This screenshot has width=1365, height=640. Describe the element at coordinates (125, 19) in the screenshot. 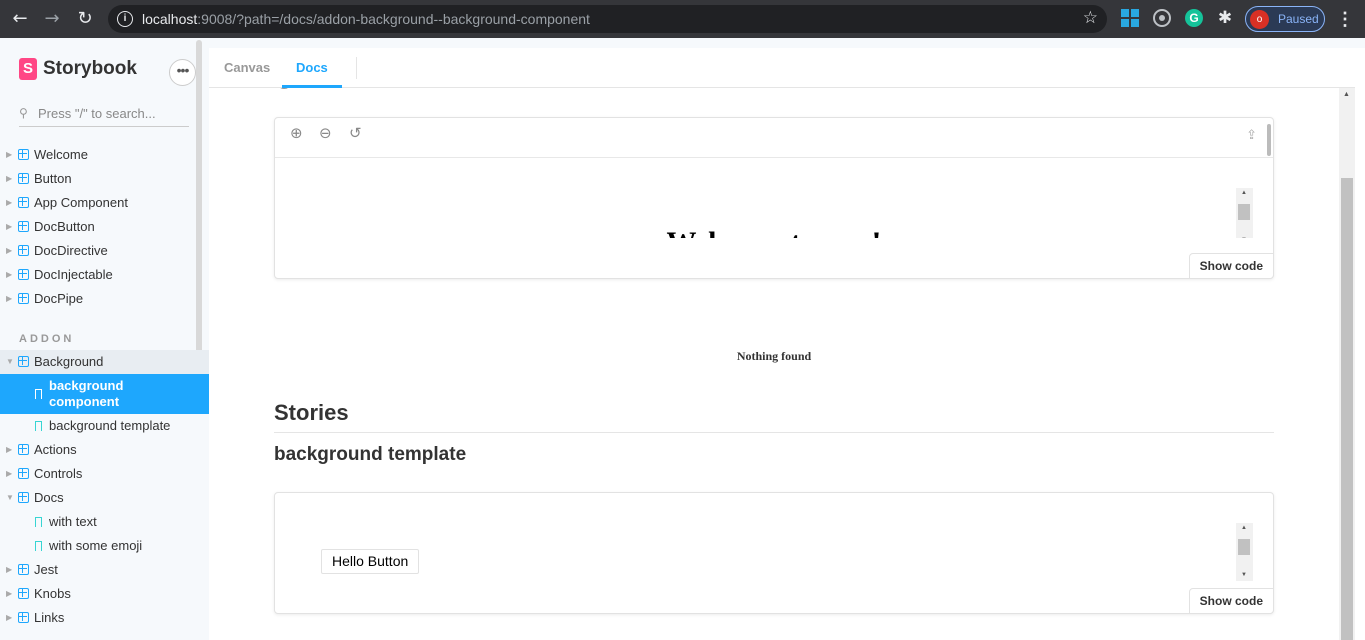

I see `site-info-icon: i` at that location.